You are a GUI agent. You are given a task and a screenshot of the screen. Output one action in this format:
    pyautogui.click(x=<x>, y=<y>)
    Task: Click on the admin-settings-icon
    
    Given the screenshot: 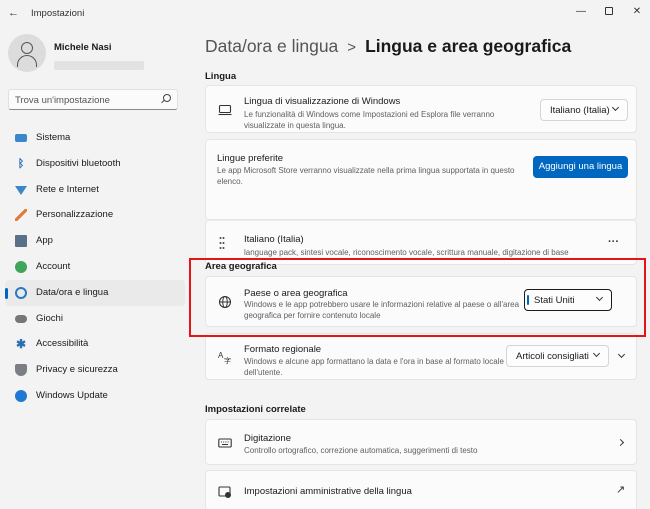 What is the action you would take?
    pyautogui.click(x=225, y=492)
    